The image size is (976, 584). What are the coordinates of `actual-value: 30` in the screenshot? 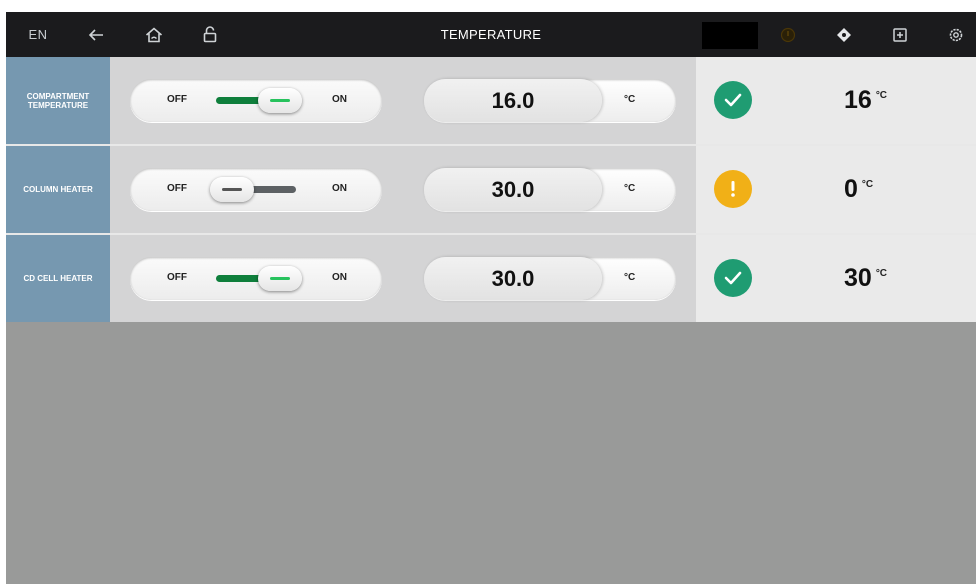 It's located at (858, 278).